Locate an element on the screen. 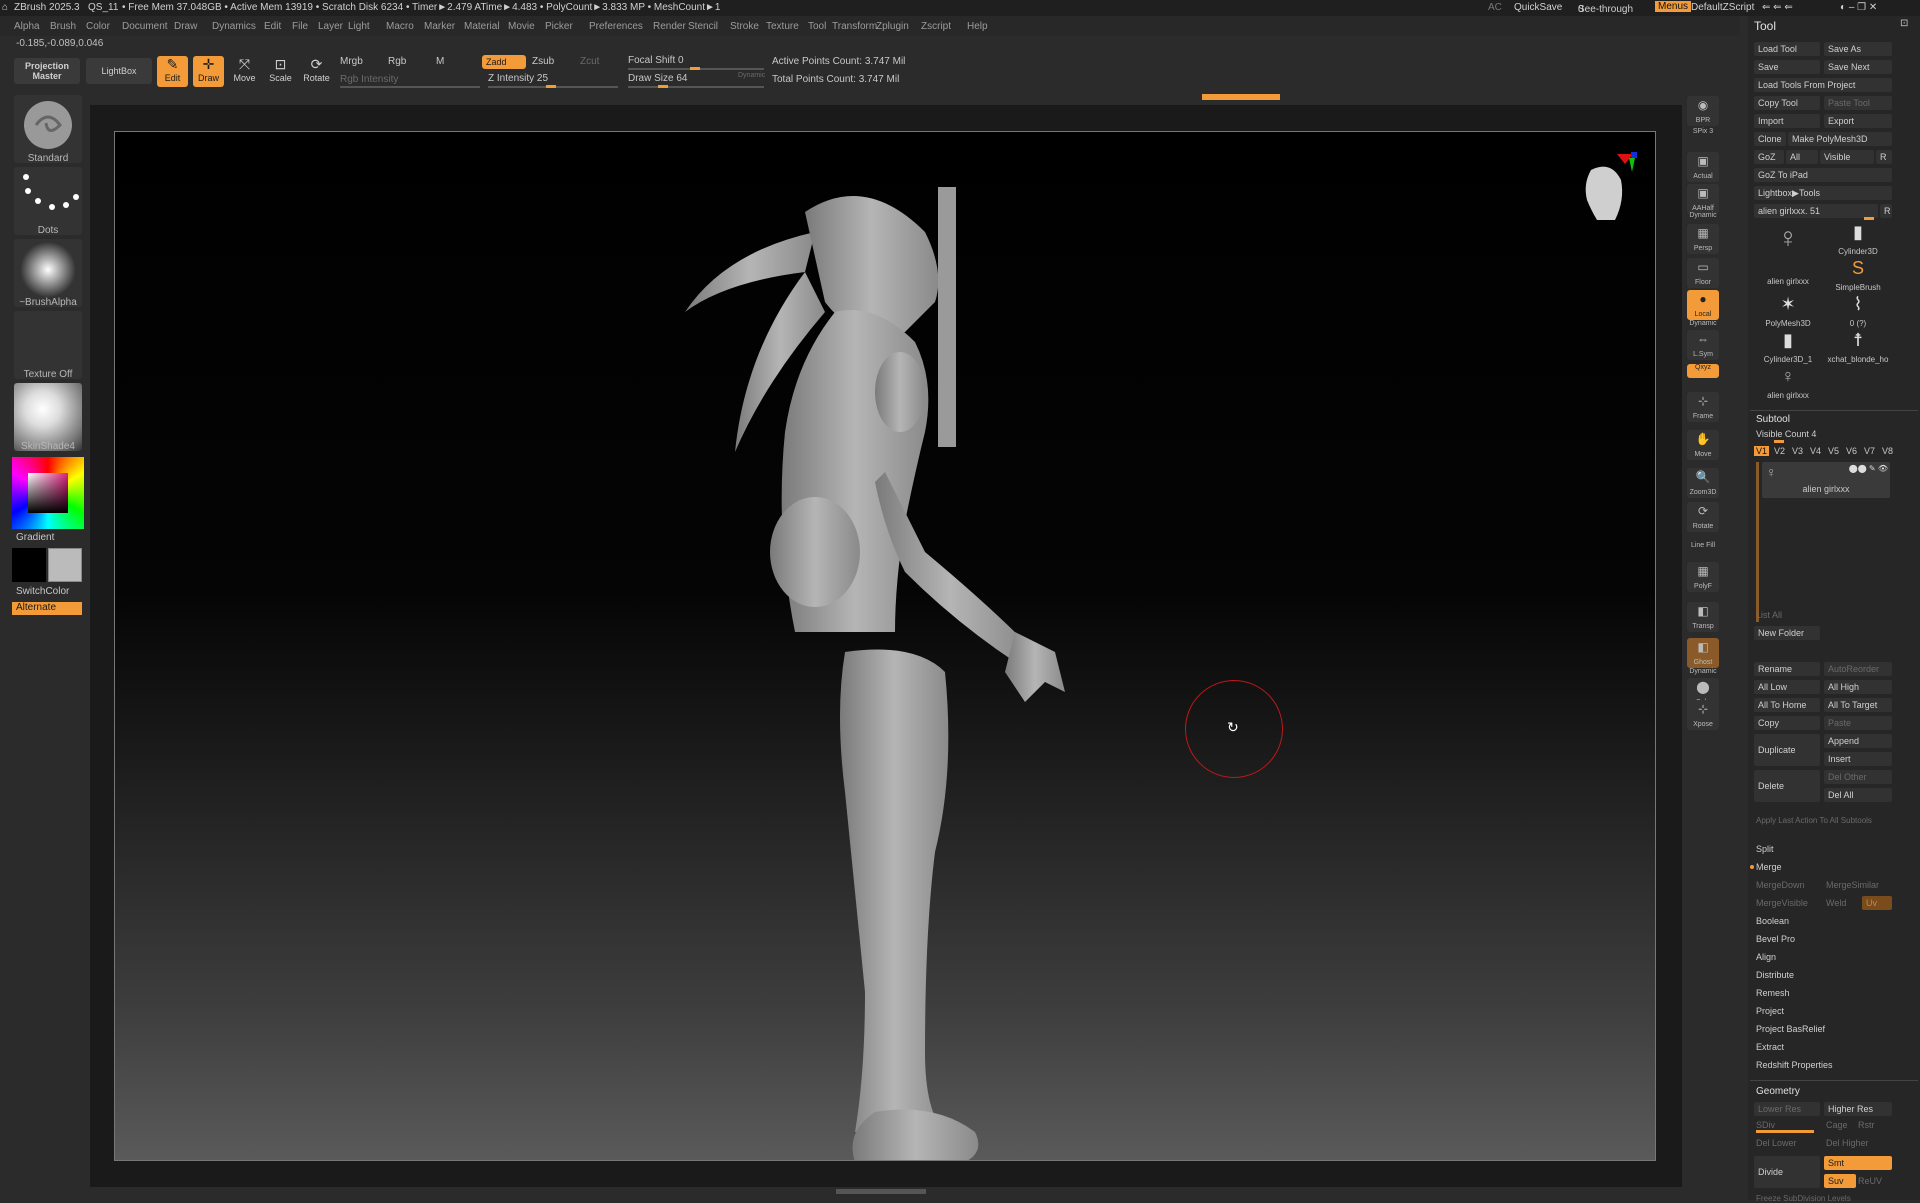 The image size is (1920, 1203). all-to-home-button: All To Home is located at coordinates (1787, 705).